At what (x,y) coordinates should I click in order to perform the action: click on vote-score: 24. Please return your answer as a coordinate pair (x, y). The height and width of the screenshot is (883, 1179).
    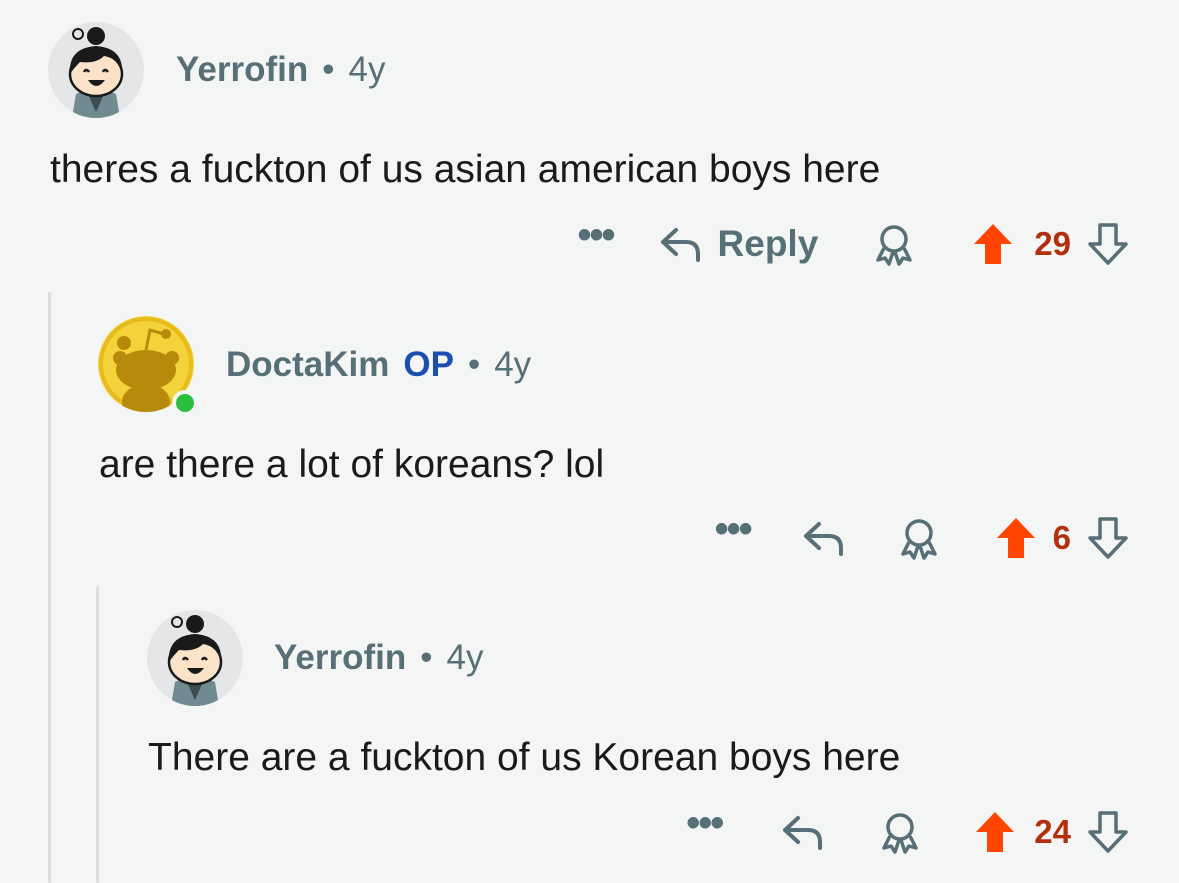
    Looking at the image, I should click on (1052, 831).